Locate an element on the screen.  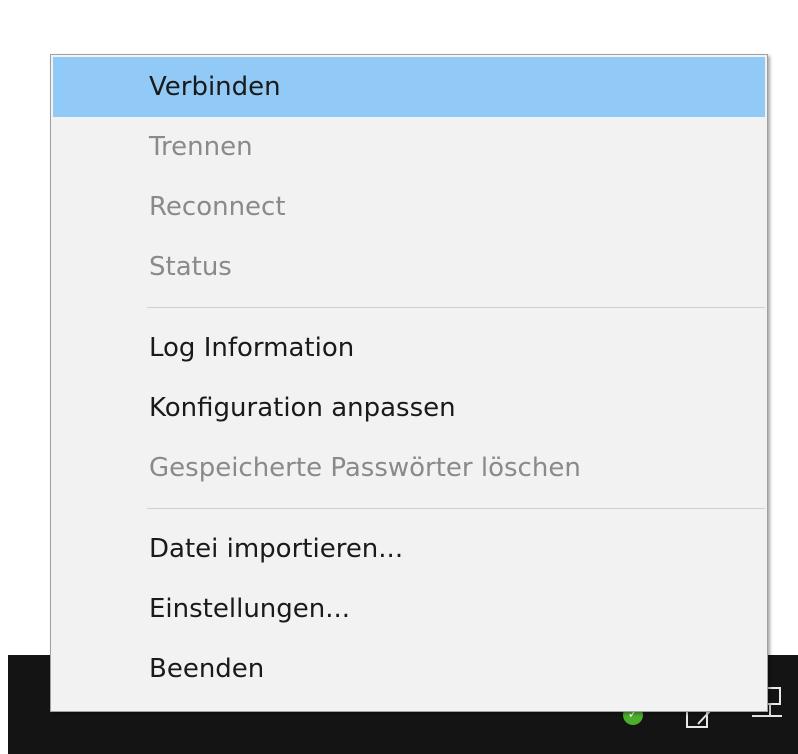
menu-item-status: Status is located at coordinates (409, 267).